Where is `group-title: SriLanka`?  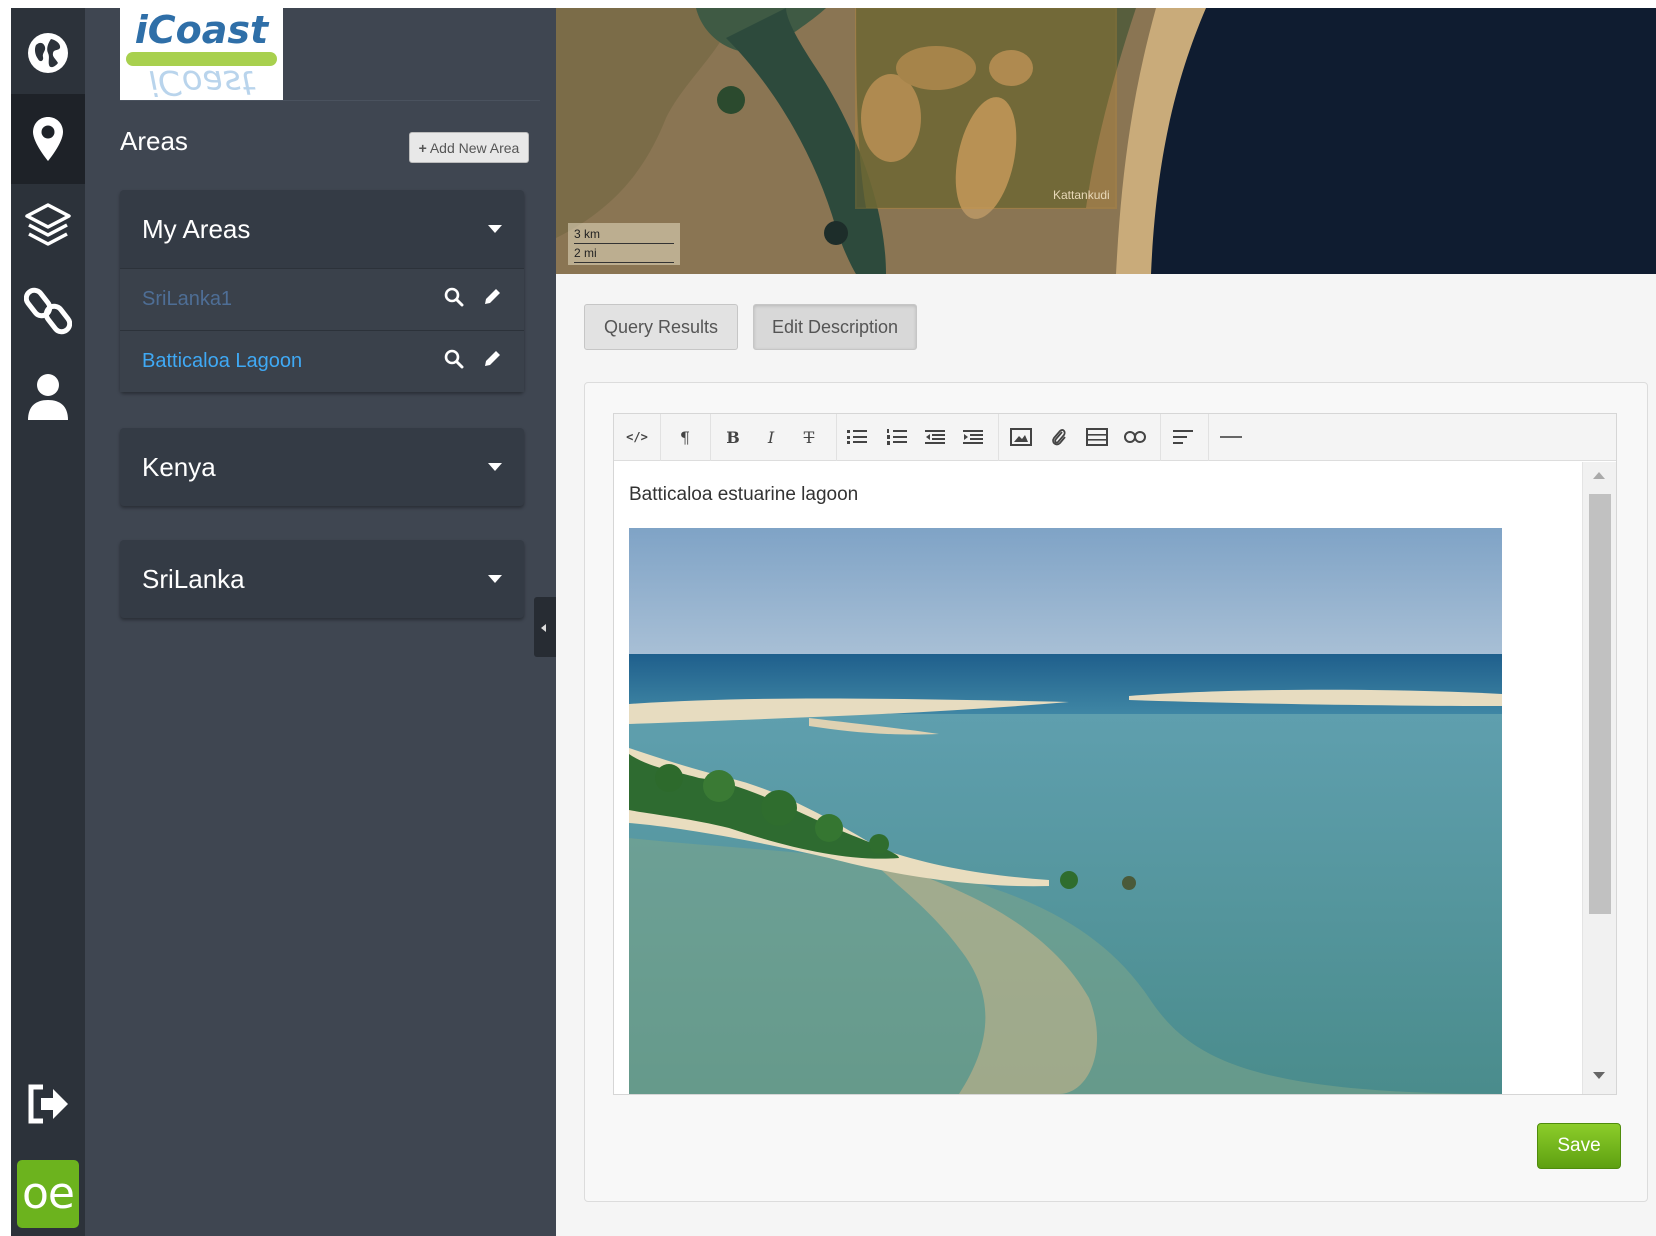
group-title: SriLanka is located at coordinates (193, 578).